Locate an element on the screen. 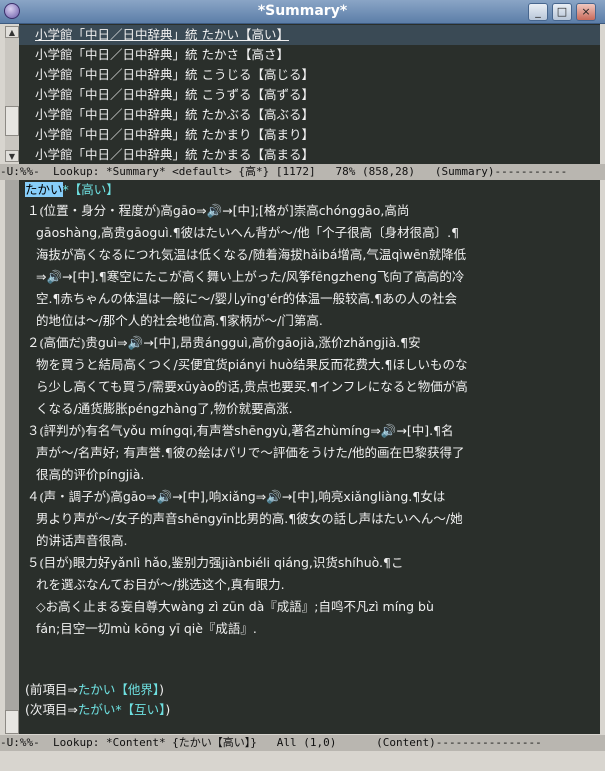 This screenshot has height=771, width=605. scroll-down-arrow-icon: ▼ is located at coordinates (12, 156).